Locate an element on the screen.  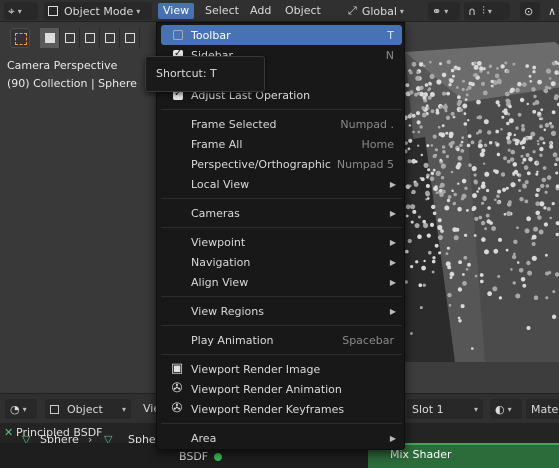
pivot-point-button: ⚭ ▾ is located at coordinates (444, 11).